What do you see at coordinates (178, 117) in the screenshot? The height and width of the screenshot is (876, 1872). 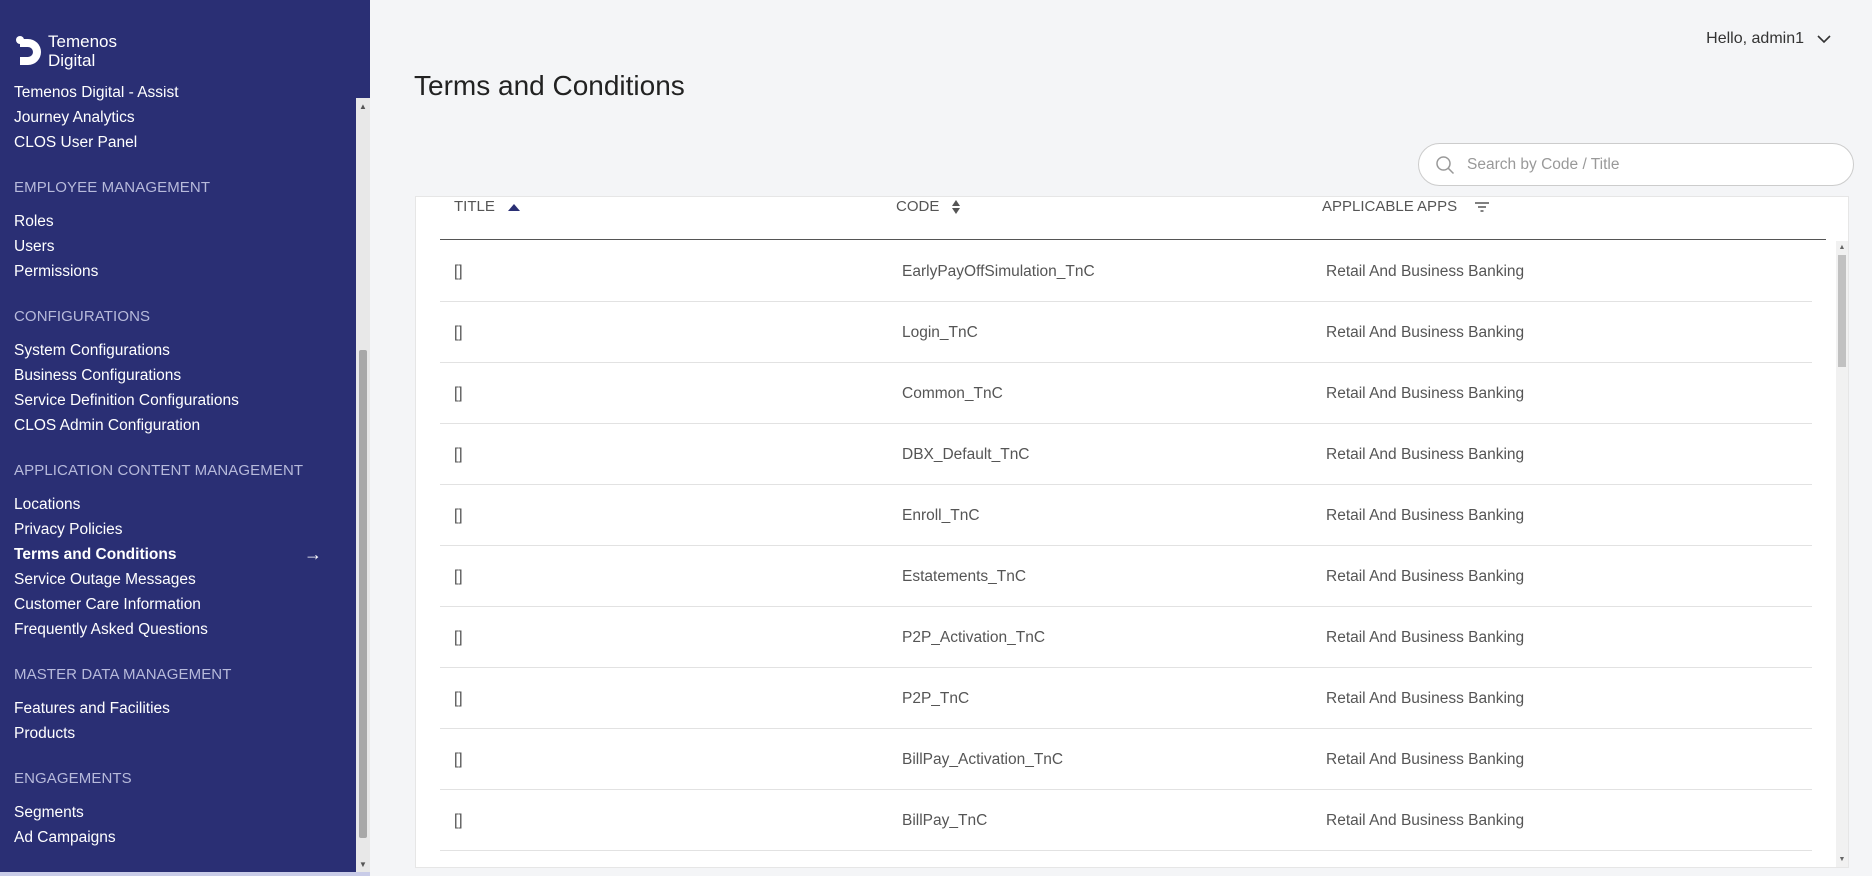 I see `sidebar-item-journey-analytics: Journey Analytics` at bounding box center [178, 117].